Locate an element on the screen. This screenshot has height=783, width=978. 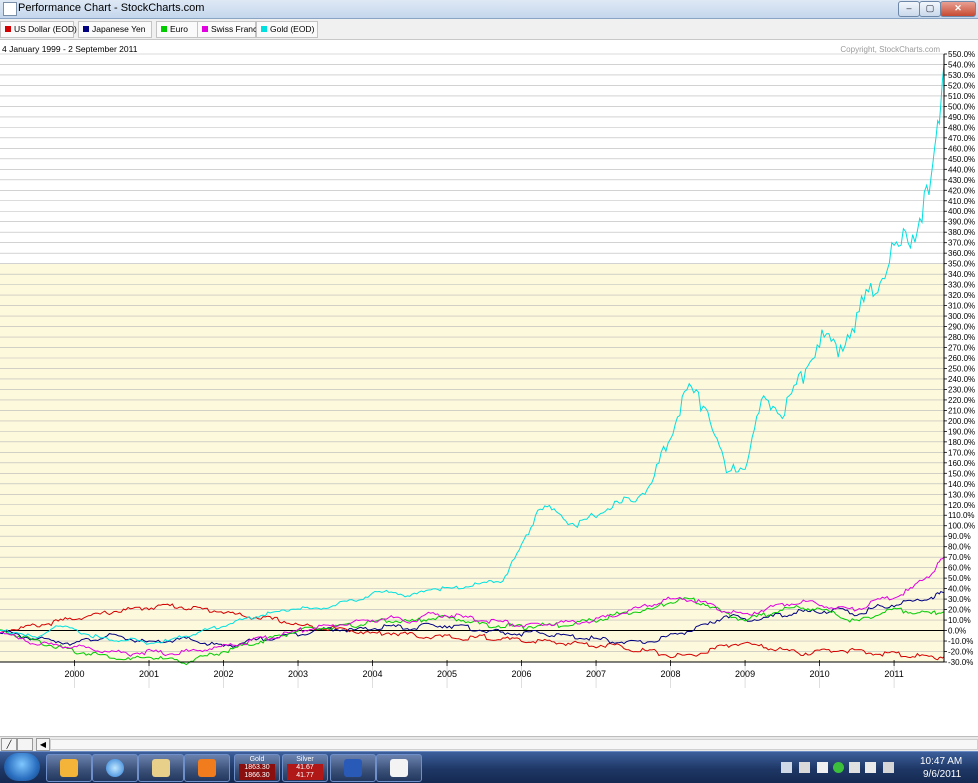
taskbar-gold-widget: Gold 1863.30 1866.30 is located at coordinates (257, 768).